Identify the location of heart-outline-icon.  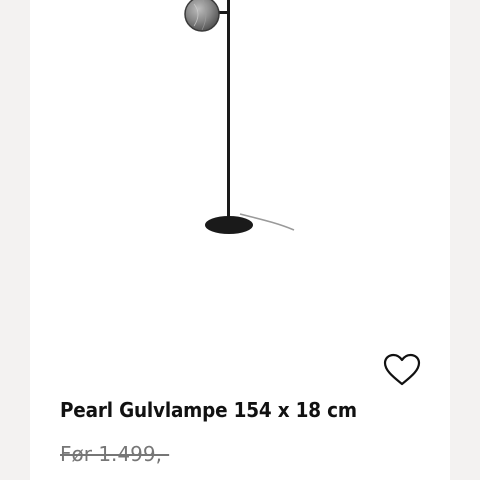
(402, 369).